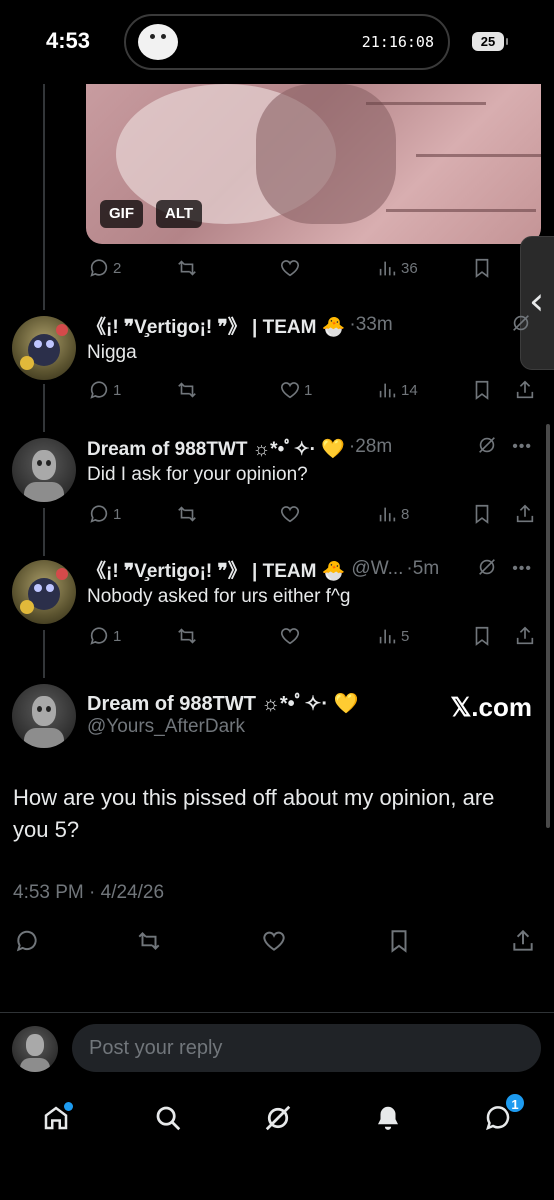  What do you see at coordinates (537, 303) in the screenshot?
I see `side-panel-handle: ‹` at bounding box center [537, 303].